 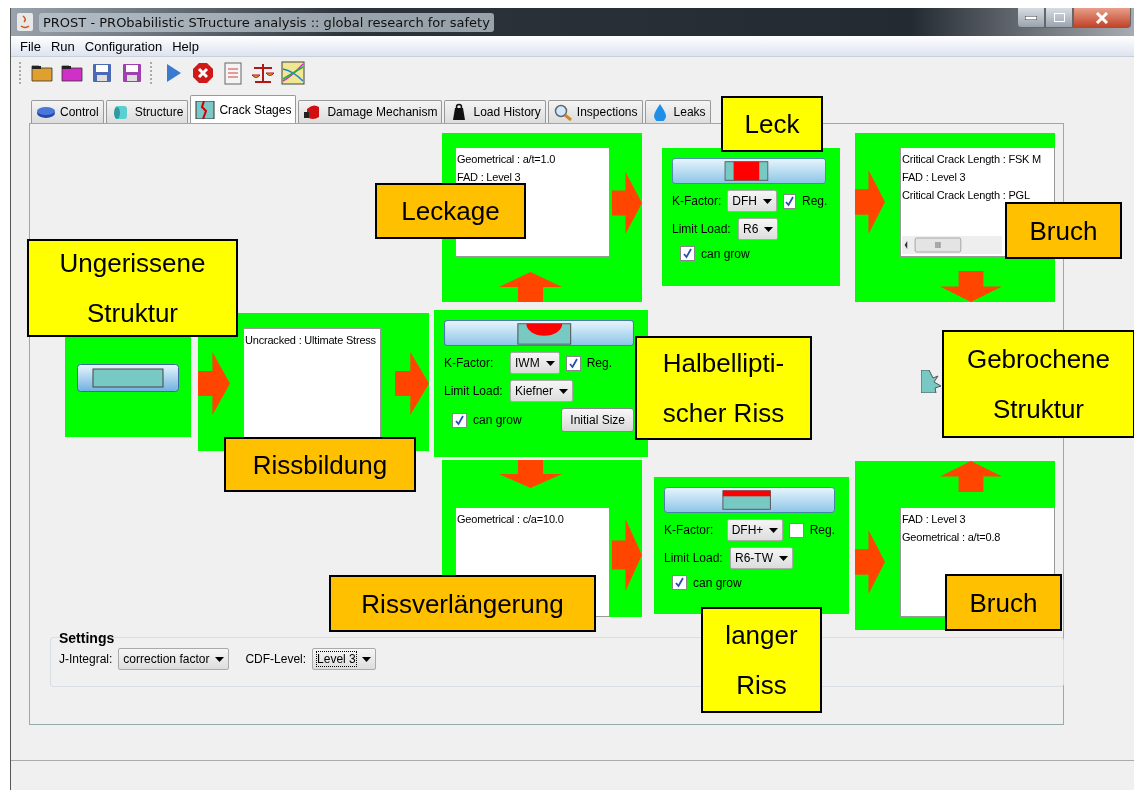 I want to click on annotation-label: Gebrochene Struktur, so click(x=1038, y=384).